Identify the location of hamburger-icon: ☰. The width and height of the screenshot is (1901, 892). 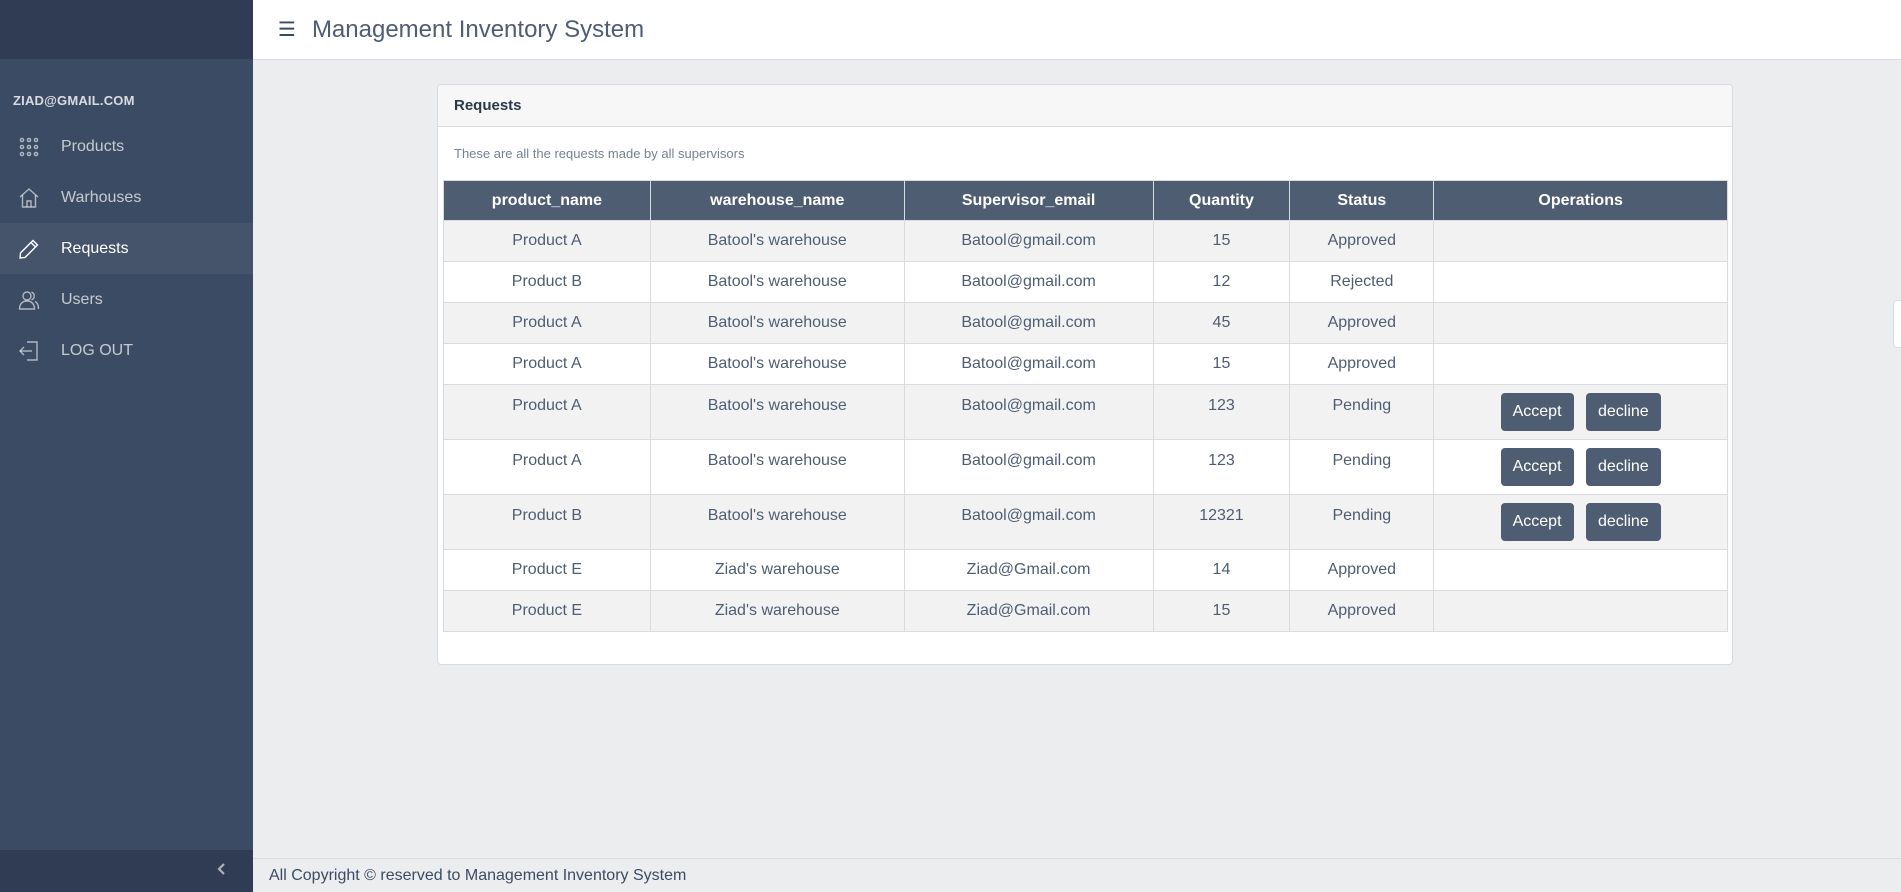
(287, 29).